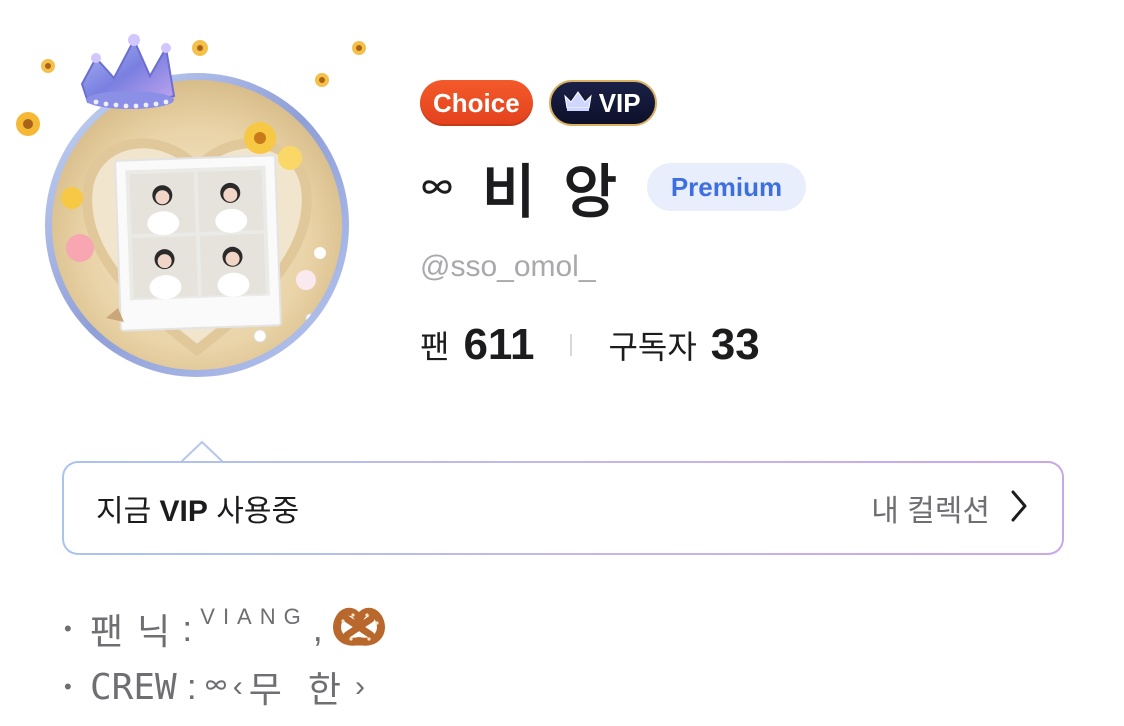 The image size is (1124, 726). Describe the element at coordinates (202, 452) in the screenshot. I see `banner-pointer` at that location.